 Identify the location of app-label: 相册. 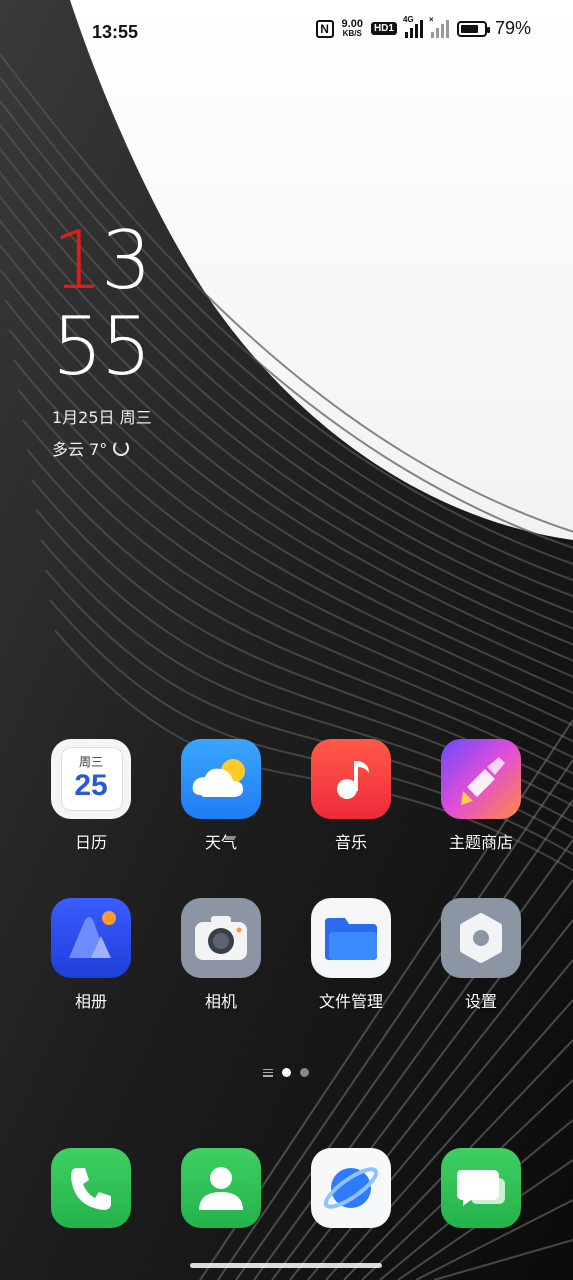
(90, 1001).